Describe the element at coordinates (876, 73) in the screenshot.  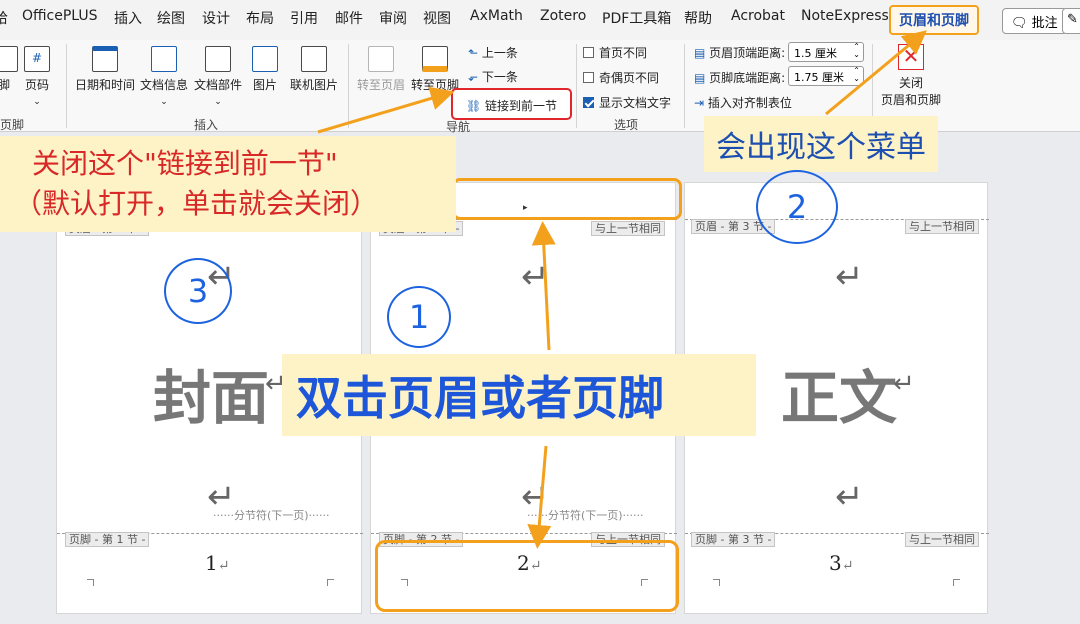
I see `arrow-to-tab` at that location.